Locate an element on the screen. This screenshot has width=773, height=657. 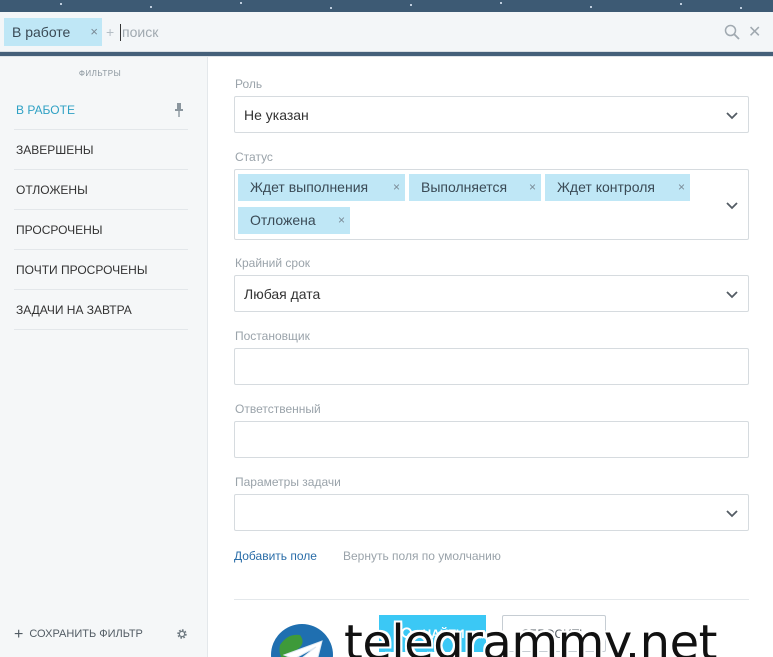
creator-label: Постановщик is located at coordinates (272, 336).